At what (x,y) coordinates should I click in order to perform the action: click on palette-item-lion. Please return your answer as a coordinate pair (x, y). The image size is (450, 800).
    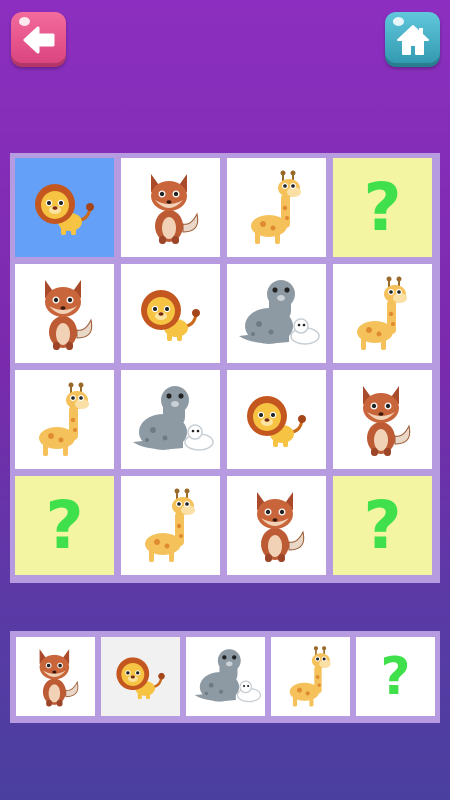
    Looking at the image, I should click on (140, 676).